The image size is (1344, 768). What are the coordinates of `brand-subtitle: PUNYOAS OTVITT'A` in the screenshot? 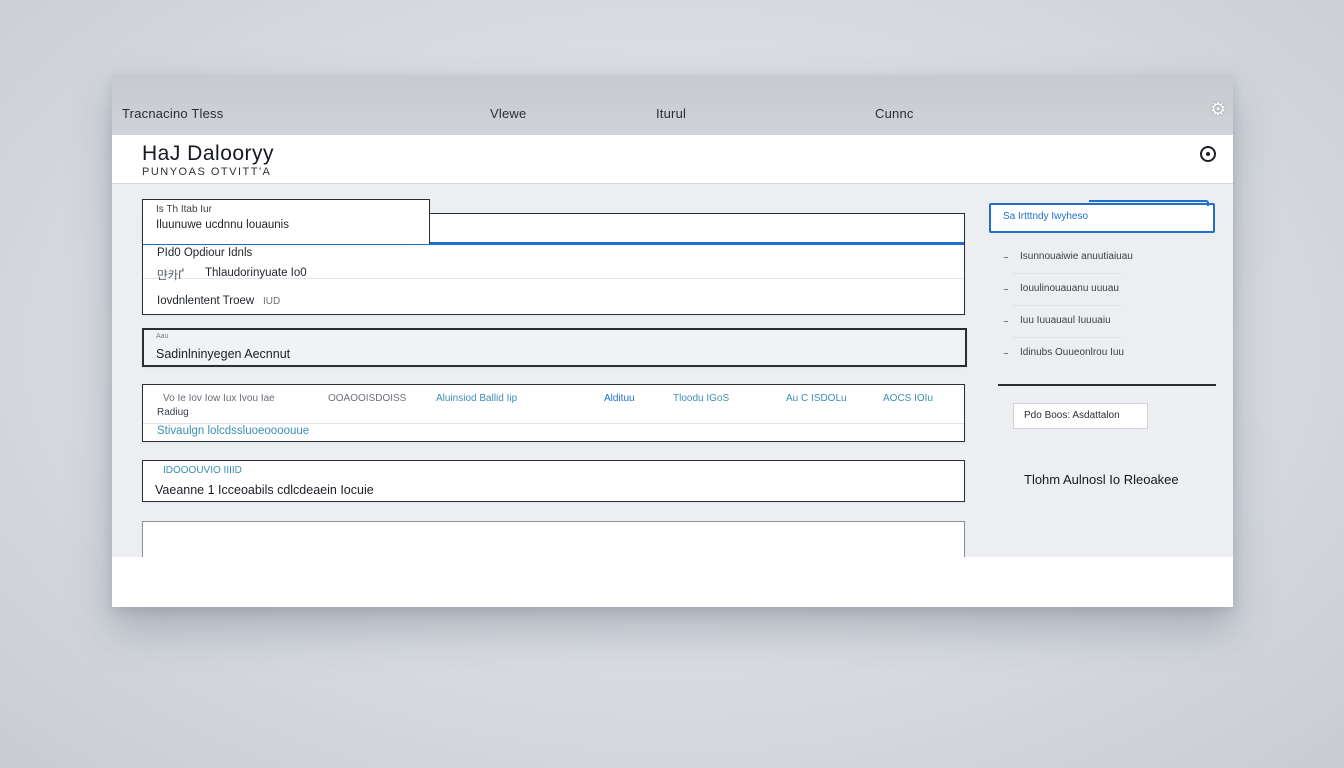 It's located at (207, 172).